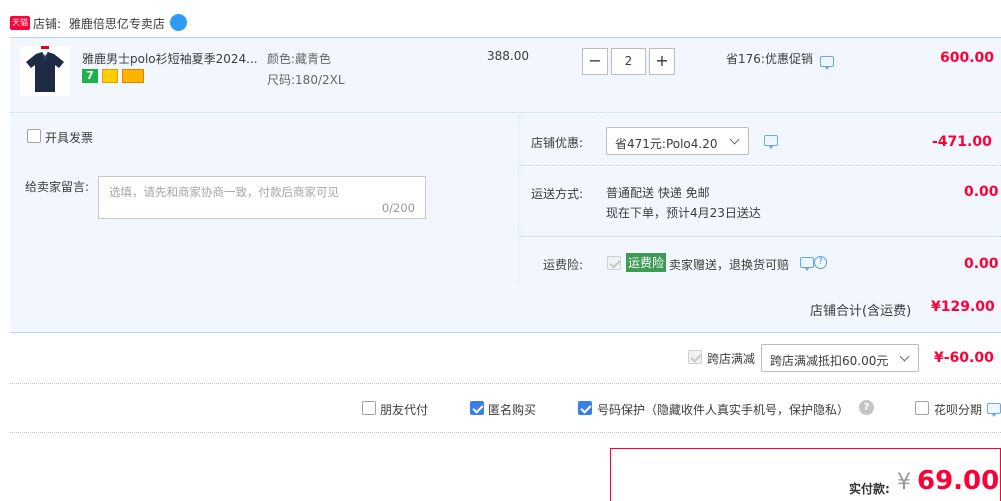 The image size is (1001, 501). I want to click on delivery-eta: 现在下单，预计4月23日送达, so click(683, 213).